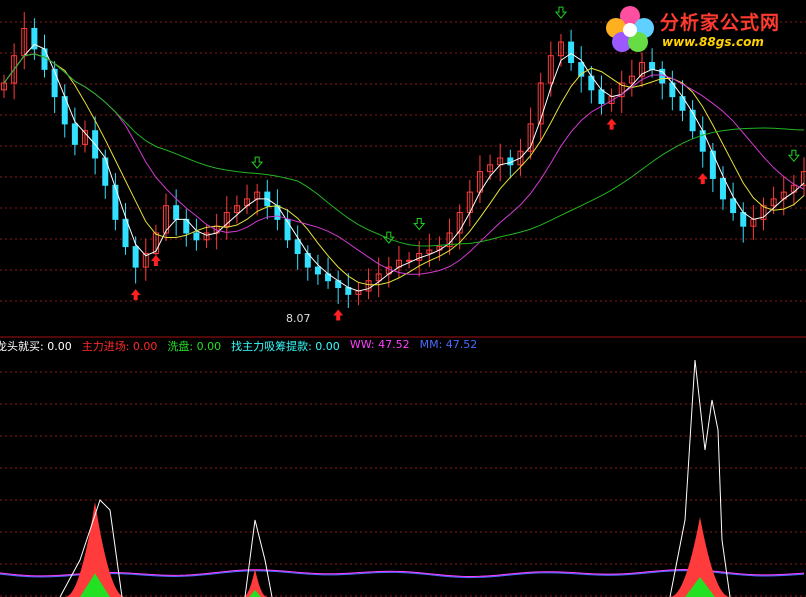 This screenshot has width=806, height=597. Describe the element at coordinates (720, 23) in the screenshot. I see `logo-title: 分析家公式网` at that location.